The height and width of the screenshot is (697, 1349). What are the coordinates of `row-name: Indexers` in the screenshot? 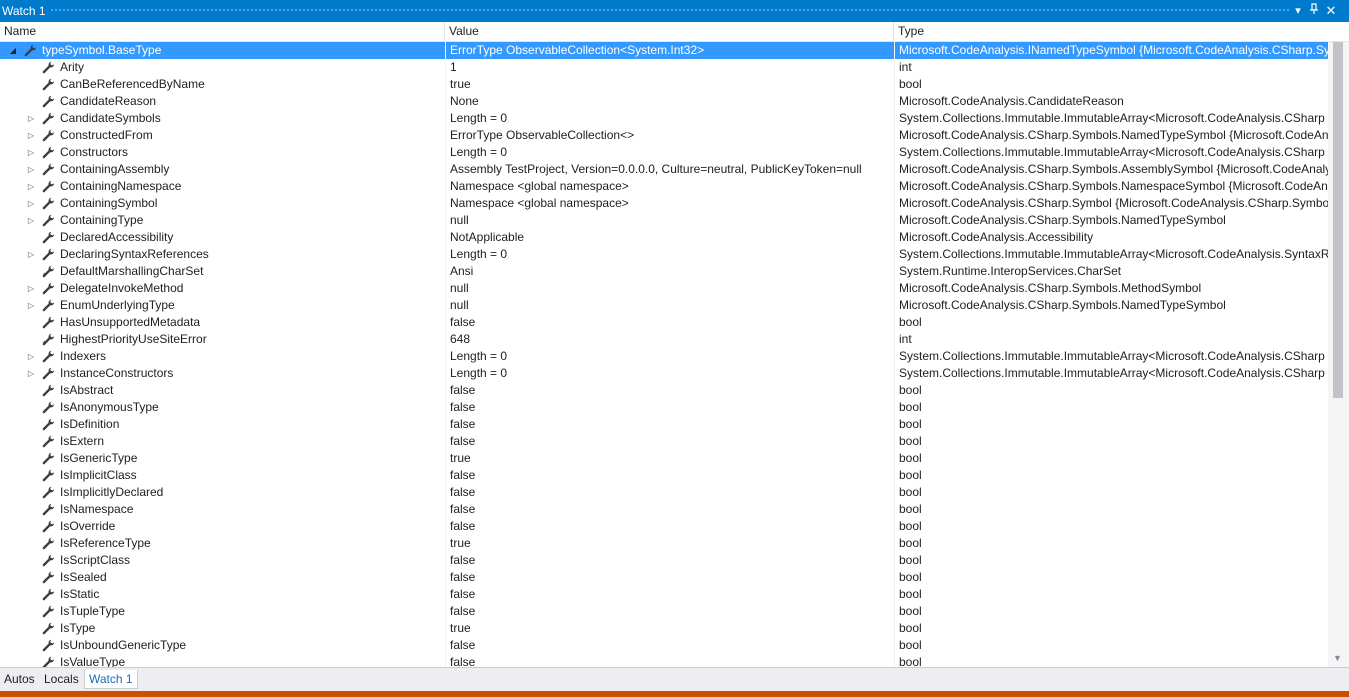 It's located at (83, 356).